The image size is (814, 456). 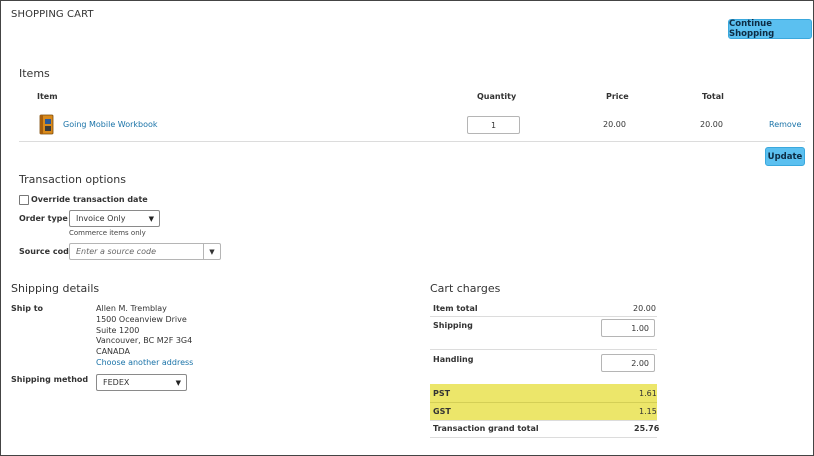 What do you see at coordinates (648, 411) in the screenshot?
I see `gst-value: 1.15` at bounding box center [648, 411].